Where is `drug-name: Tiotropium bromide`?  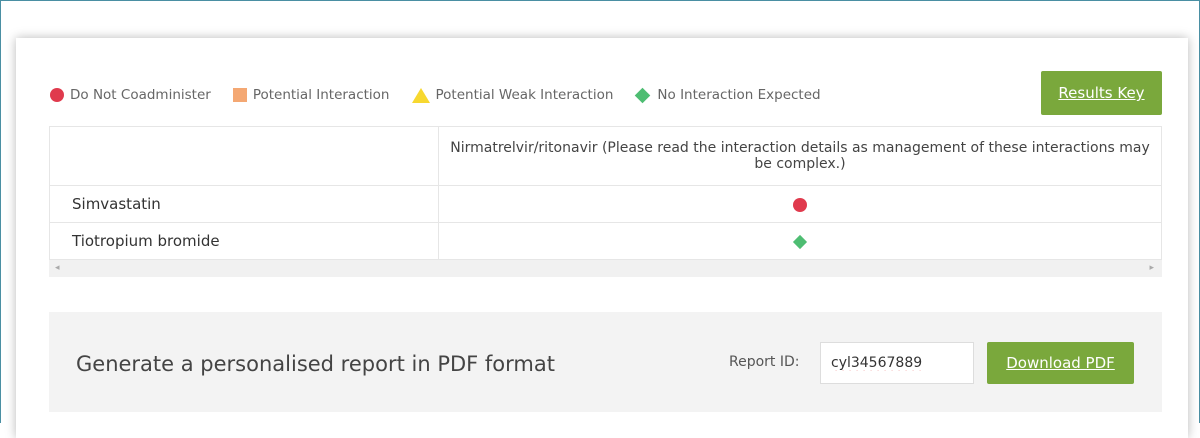 drug-name: Tiotropium bromide is located at coordinates (244, 241).